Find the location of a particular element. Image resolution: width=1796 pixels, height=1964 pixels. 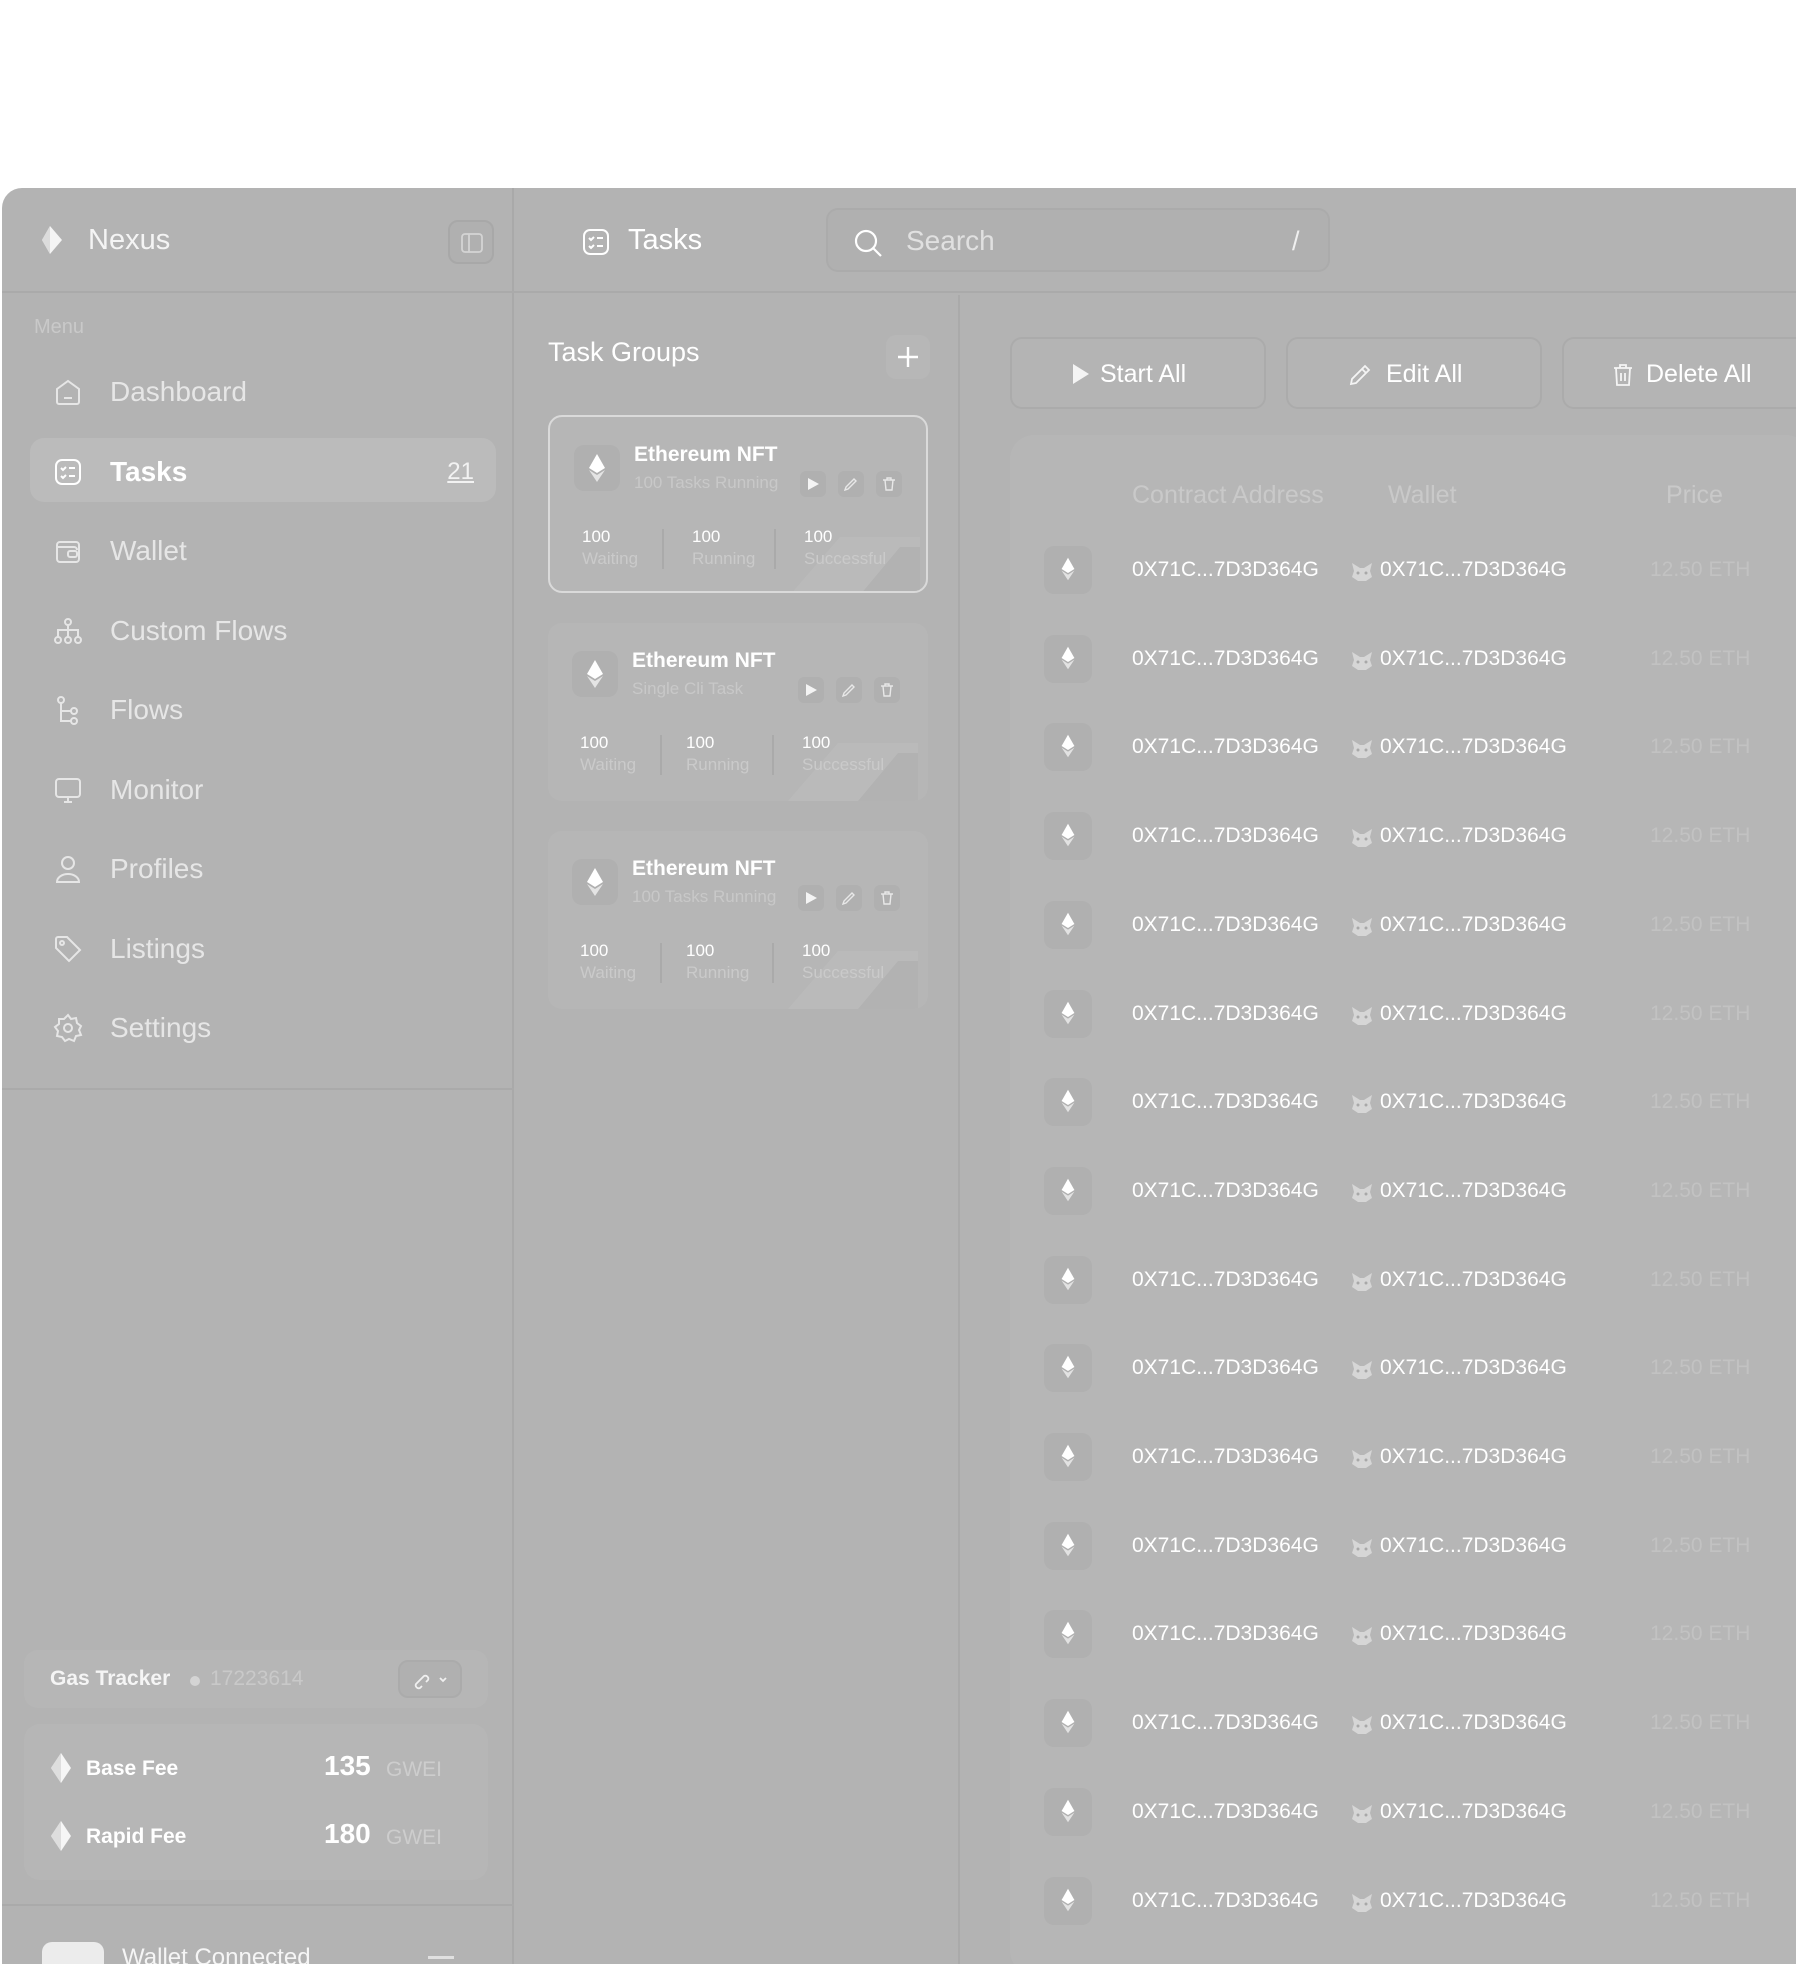

wallet-divider is located at coordinates (258, 1905).